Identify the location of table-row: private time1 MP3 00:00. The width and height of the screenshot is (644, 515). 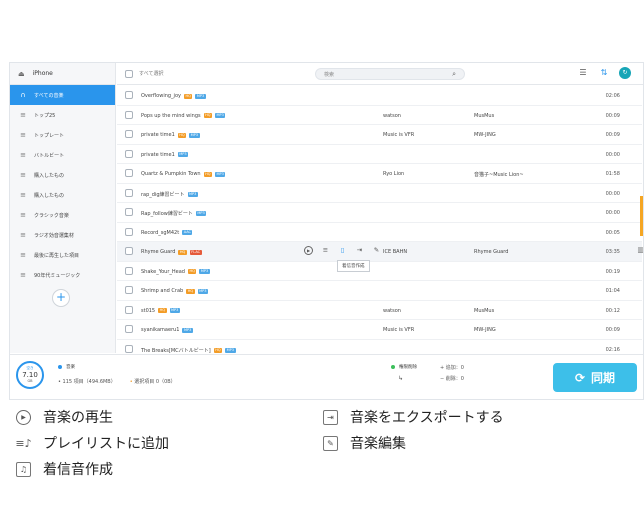
(379, 154).